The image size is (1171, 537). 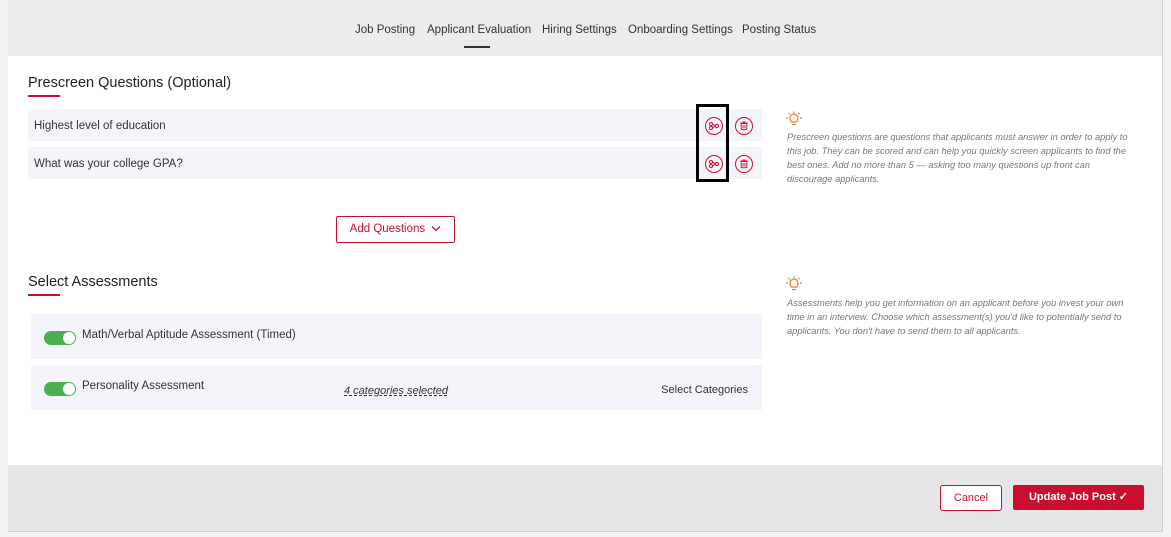 I want to click on tab-posting-status: Posting Status, so click(x=779, y=30).